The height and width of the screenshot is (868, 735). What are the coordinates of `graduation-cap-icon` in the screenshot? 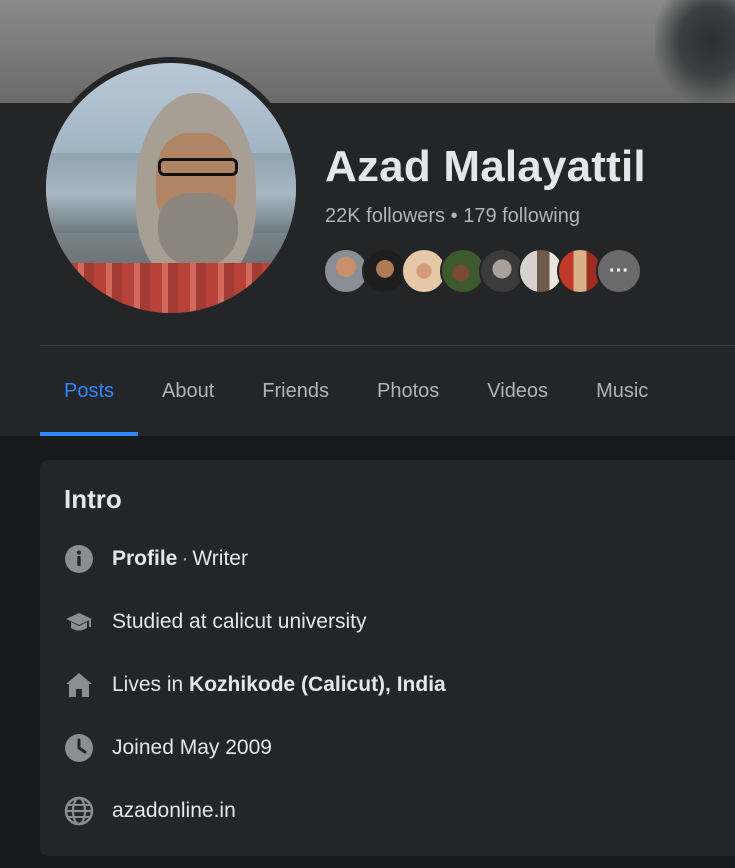 It's located at (79, 622).